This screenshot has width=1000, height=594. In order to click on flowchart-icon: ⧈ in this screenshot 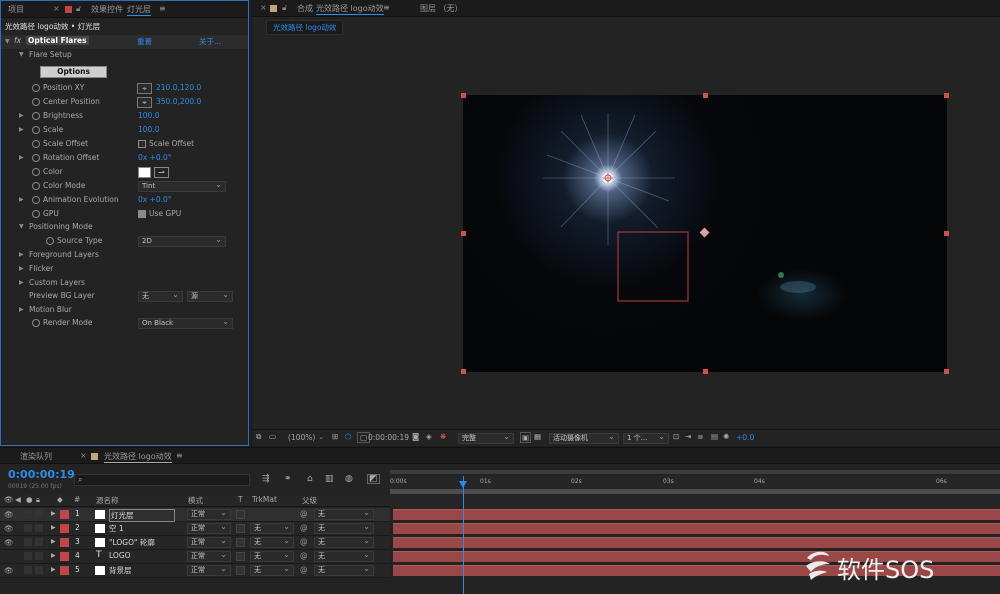, I will do `click(700, 437)`.